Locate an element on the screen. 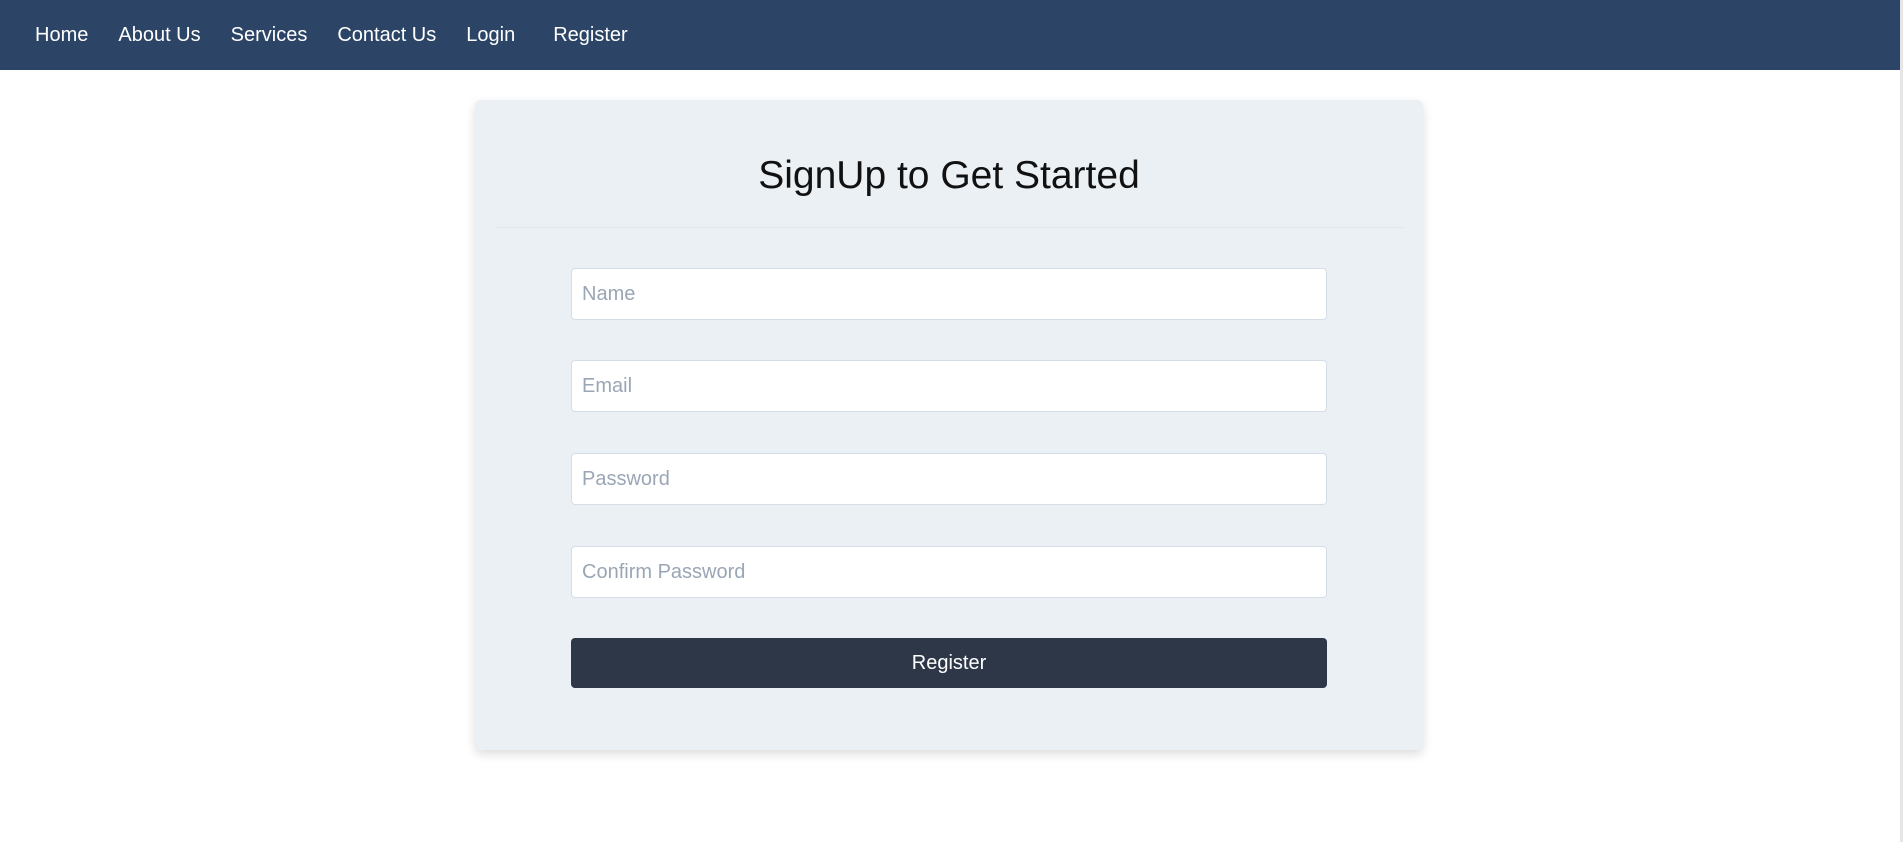  confirm-password-input is located at coordinates (949, 572).